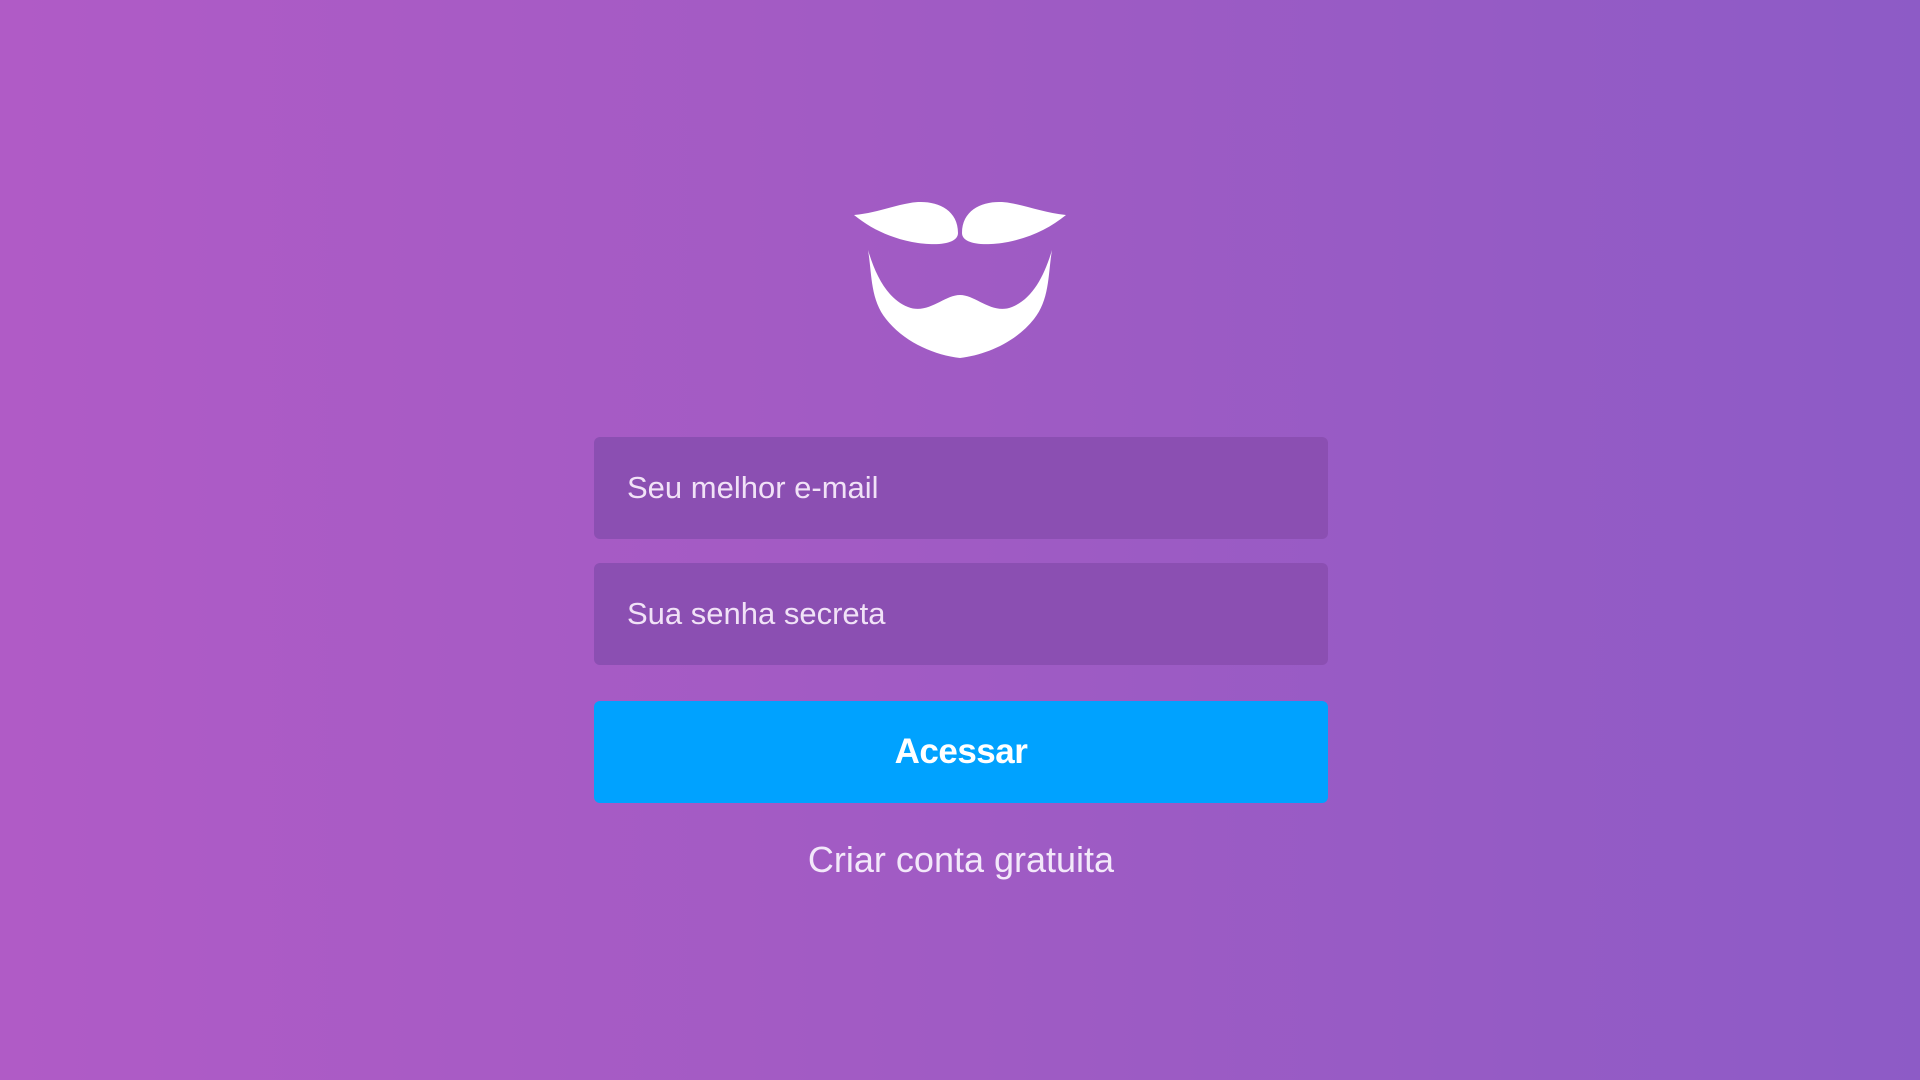 This screenshot has height=1080, width=1920. What do you see at coordinates (961, 860) in the screenshot?
I see `create-account-link: Criar conta gratuita` at bounding box center [961, 860].